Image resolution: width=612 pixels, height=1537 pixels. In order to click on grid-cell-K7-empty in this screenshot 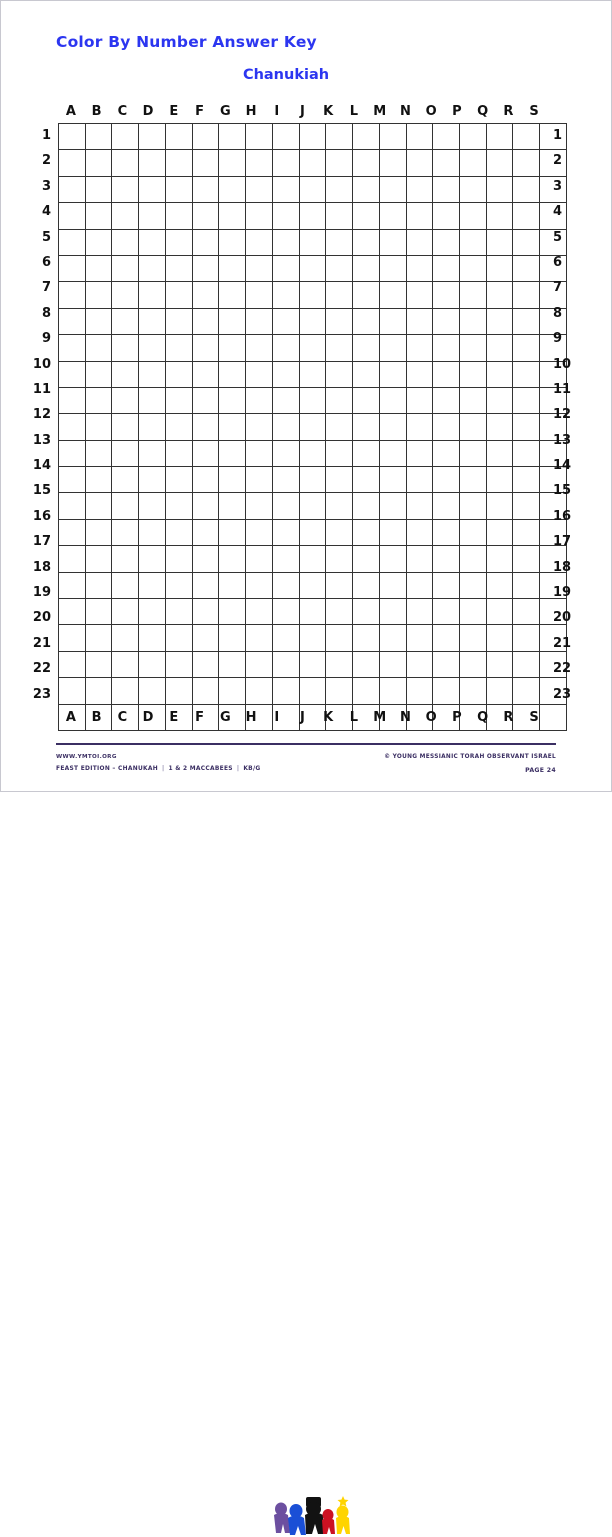, I will do `click(339, 295)`.